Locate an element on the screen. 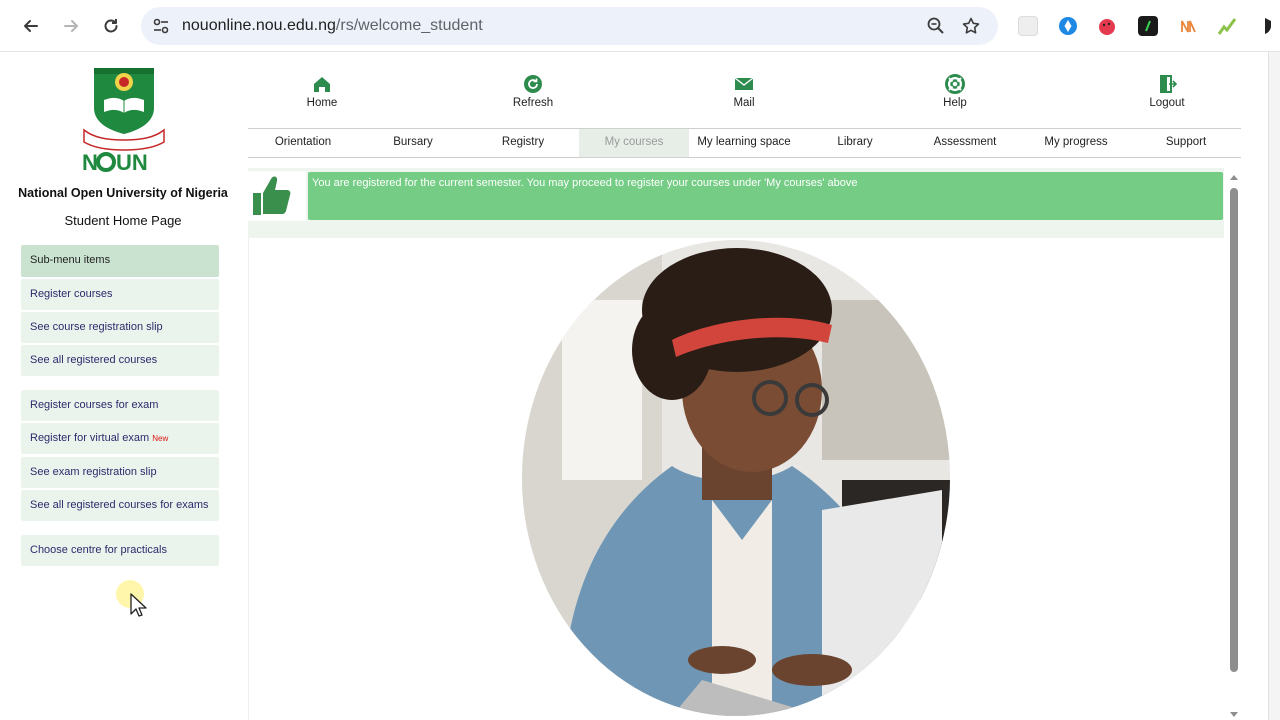 This screenshot has height=720, width=1280. tab-registry: Registry is located at coordinates (523, 143).